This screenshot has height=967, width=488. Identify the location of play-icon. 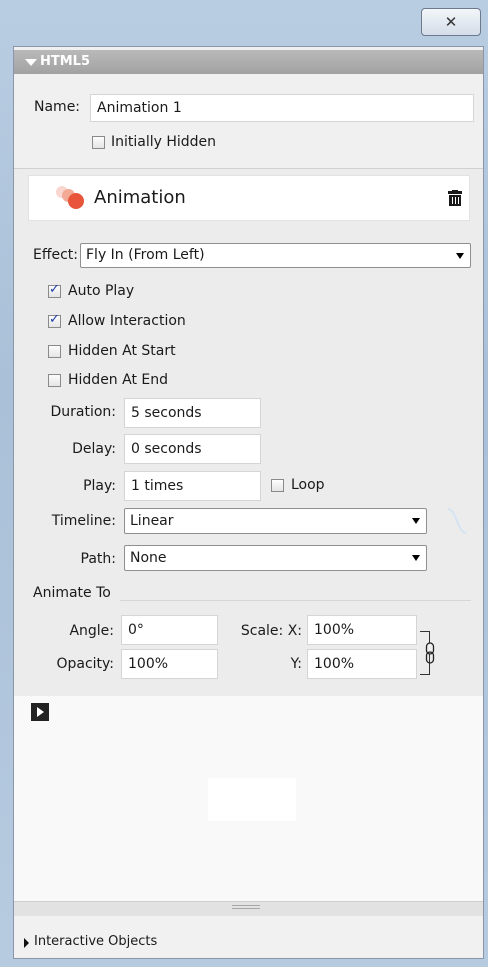
(40, 712).